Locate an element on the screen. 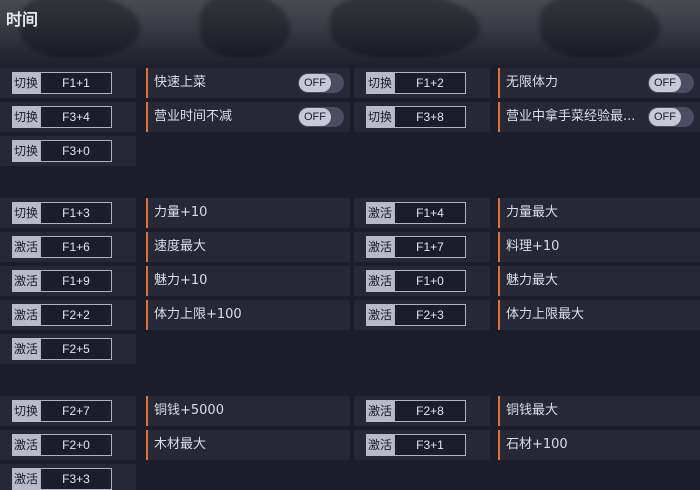  cheat-option: 营业中拿手菜经验最... OFF is located at coordinates (599, 117).